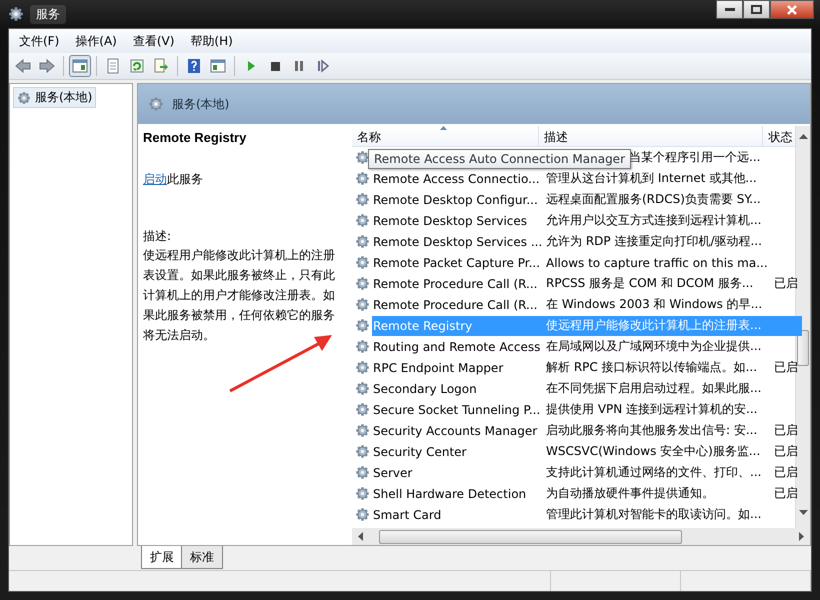 The width and height of the screenshot is (820, 600). Describe the element at coordinates (194, 66) in the screenshot. I see `help-icon` at that location.